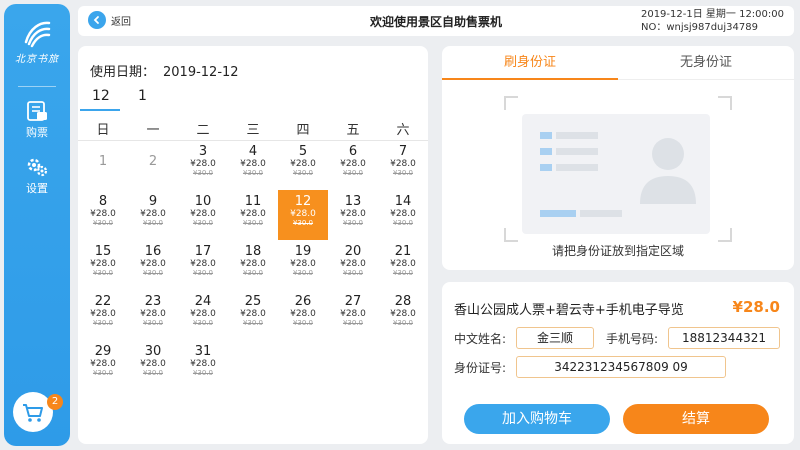 This screenshot has height=450, width=800. I want to click on day-number: 22, so click(103, 301).